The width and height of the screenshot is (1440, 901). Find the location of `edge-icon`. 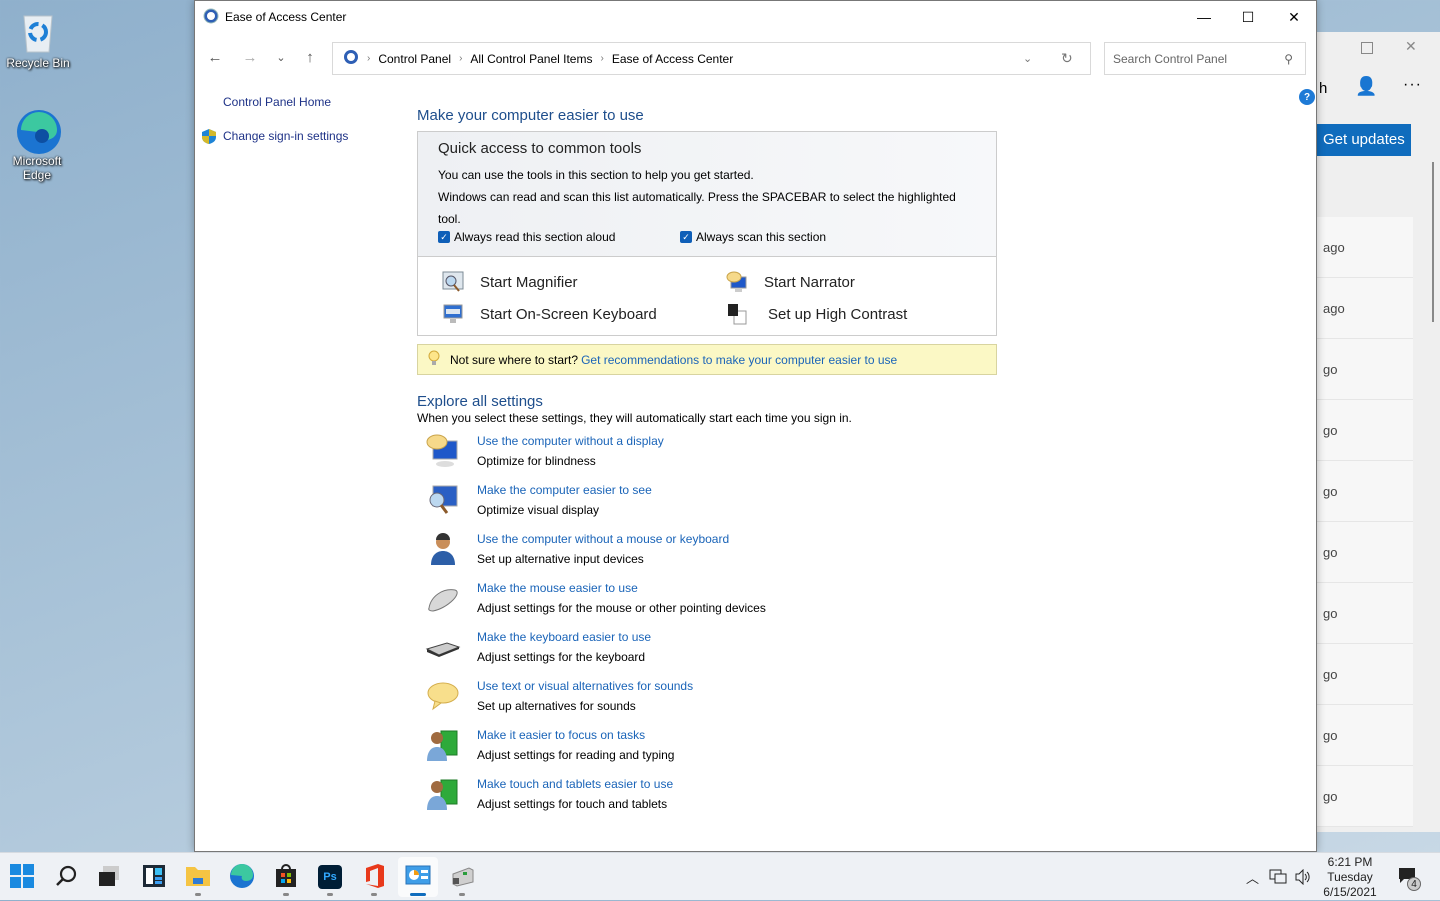

edge-icon is located at coordinates (38, 131).